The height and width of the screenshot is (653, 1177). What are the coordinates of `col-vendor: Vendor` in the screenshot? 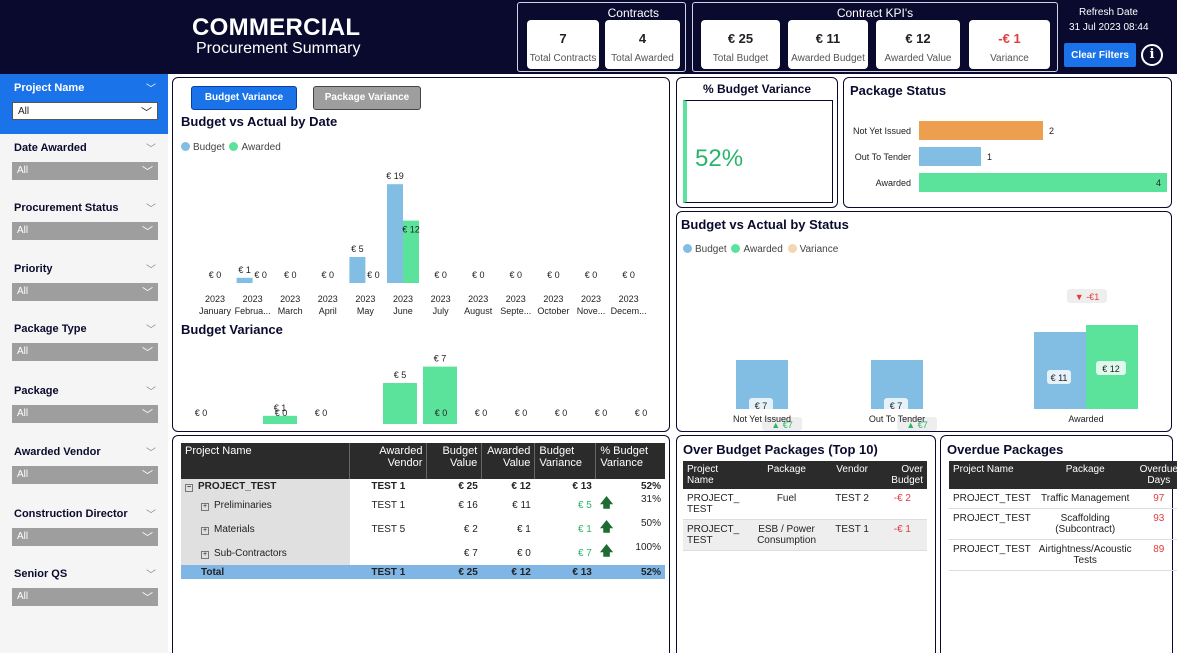 It's located at (852, 475).